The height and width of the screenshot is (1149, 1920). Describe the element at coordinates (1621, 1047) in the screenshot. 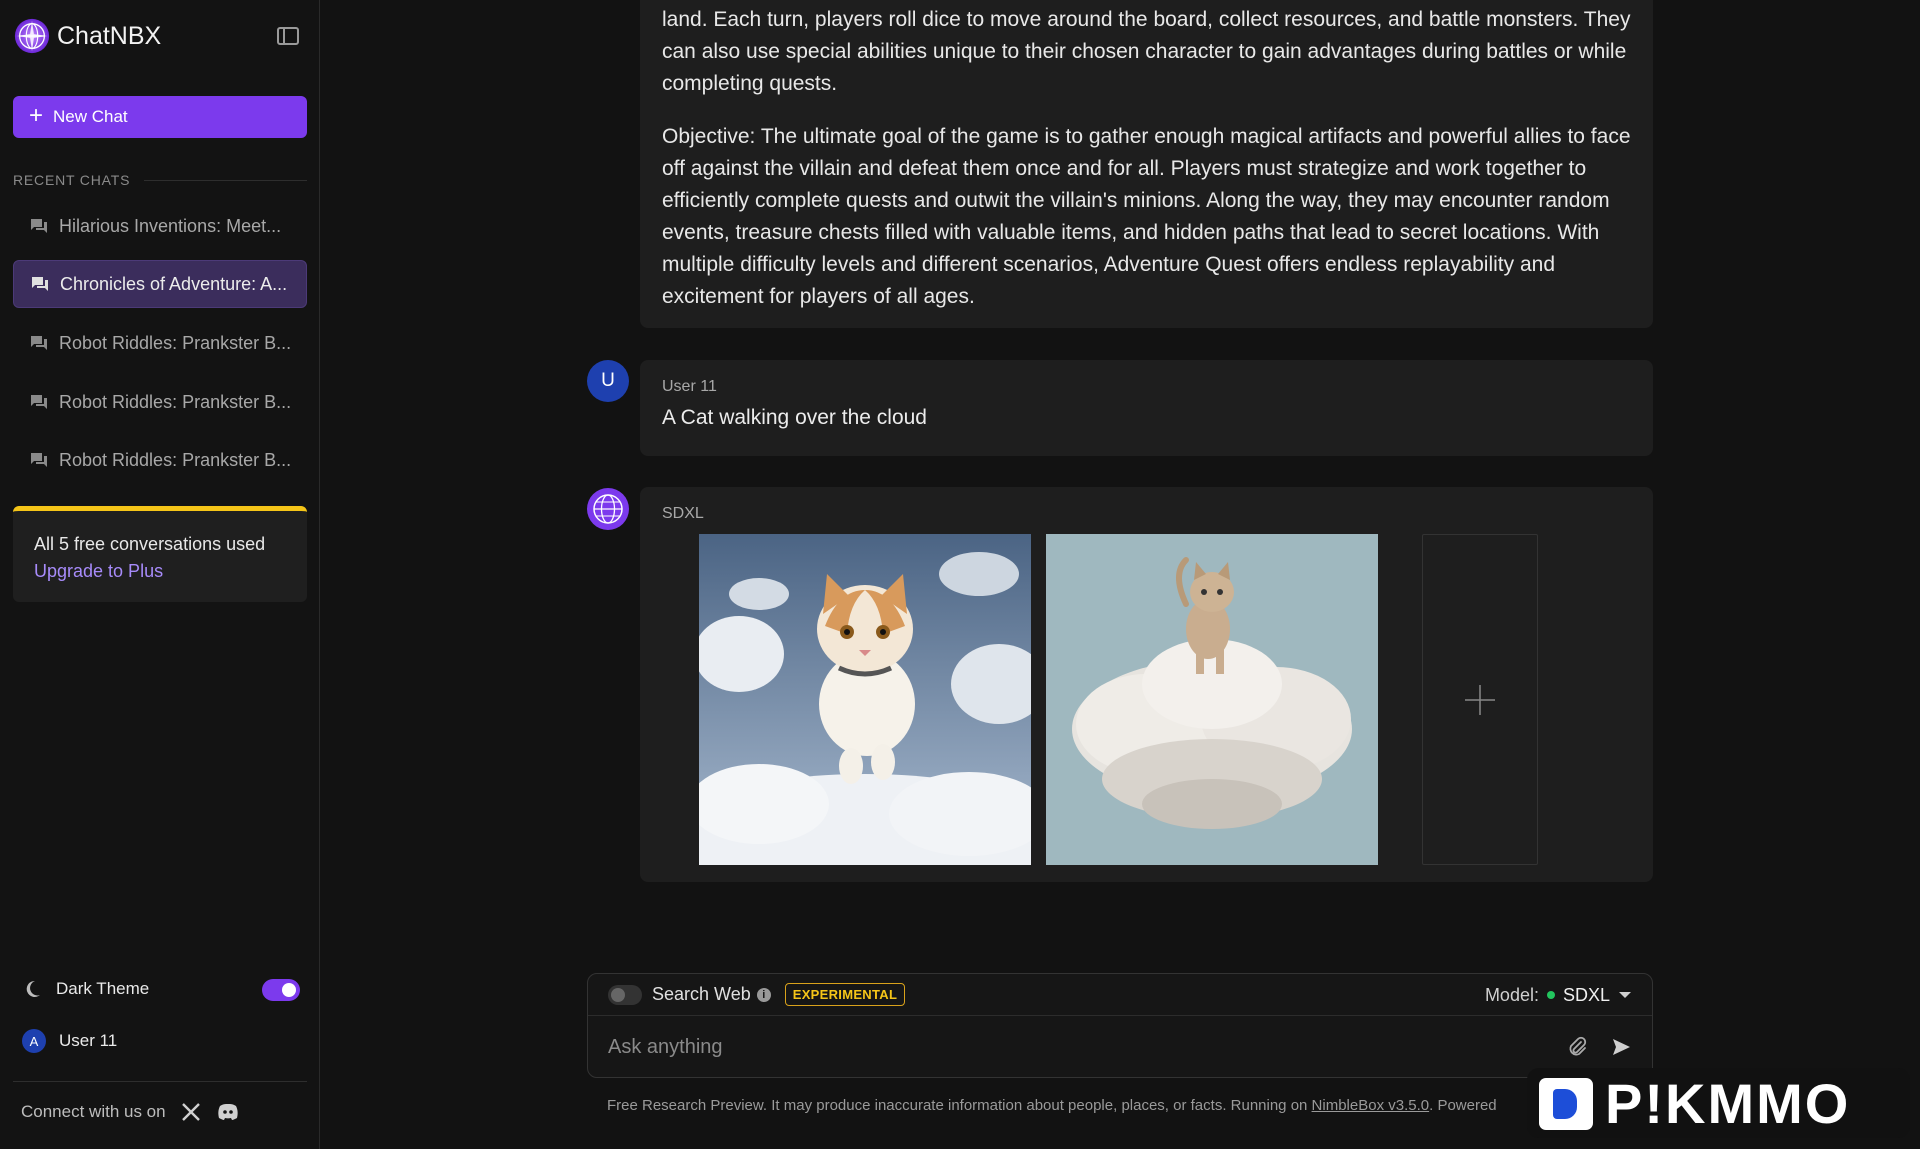

I see `send-icon` at that location.